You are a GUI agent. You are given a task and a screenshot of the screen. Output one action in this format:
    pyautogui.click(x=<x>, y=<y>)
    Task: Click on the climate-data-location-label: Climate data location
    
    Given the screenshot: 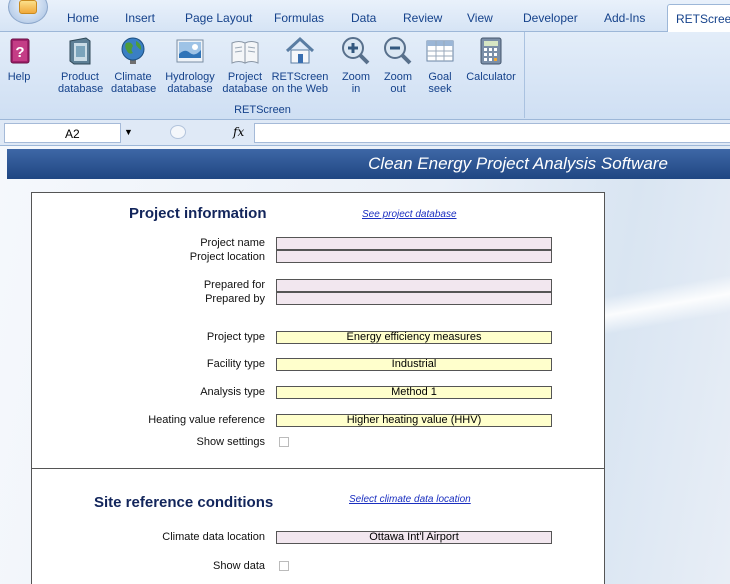 What is the action you would take?
    pyautogui.click(x=213, y=537)
    